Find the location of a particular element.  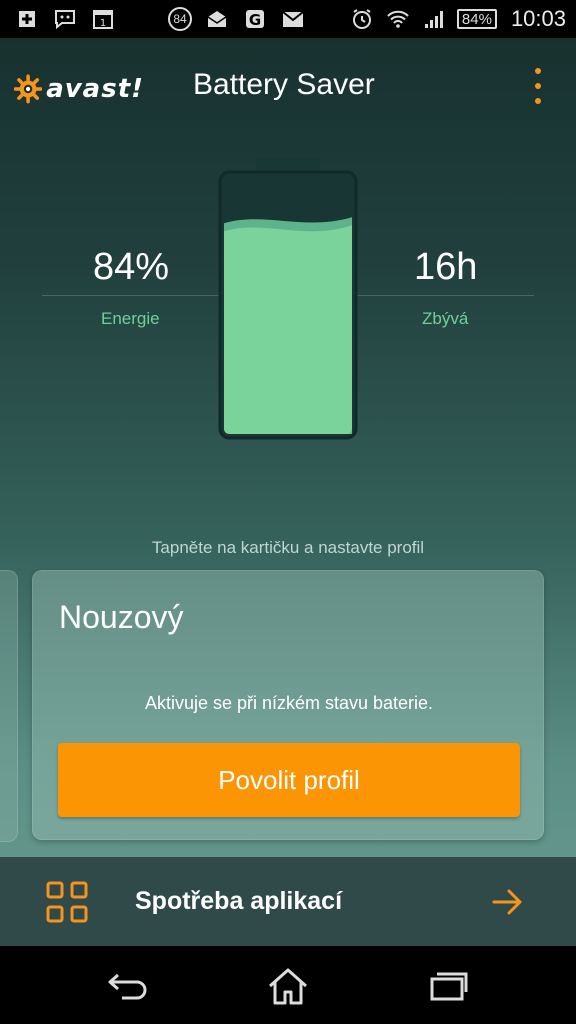

hint-text: Tapněte na kartičku a nastavte profil is located at coordinates (288, 547).